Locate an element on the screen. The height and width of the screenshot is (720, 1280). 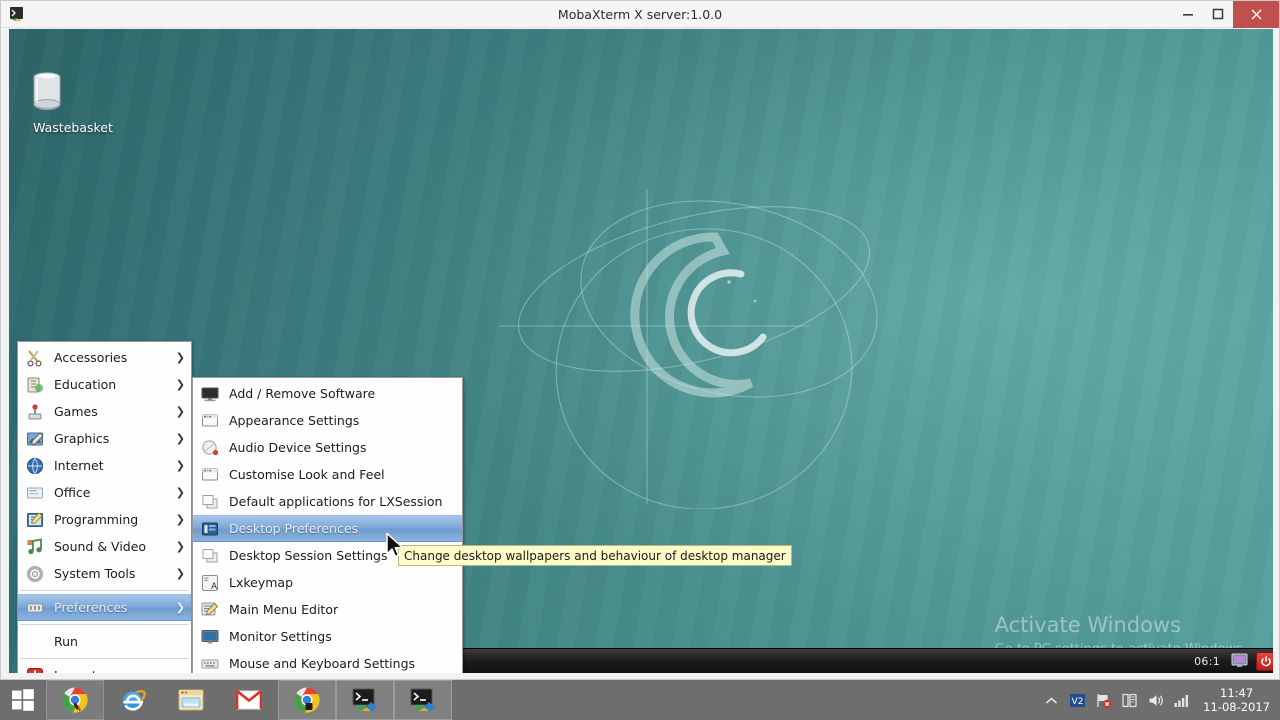
close-button is located at coordinates (1256, 14).